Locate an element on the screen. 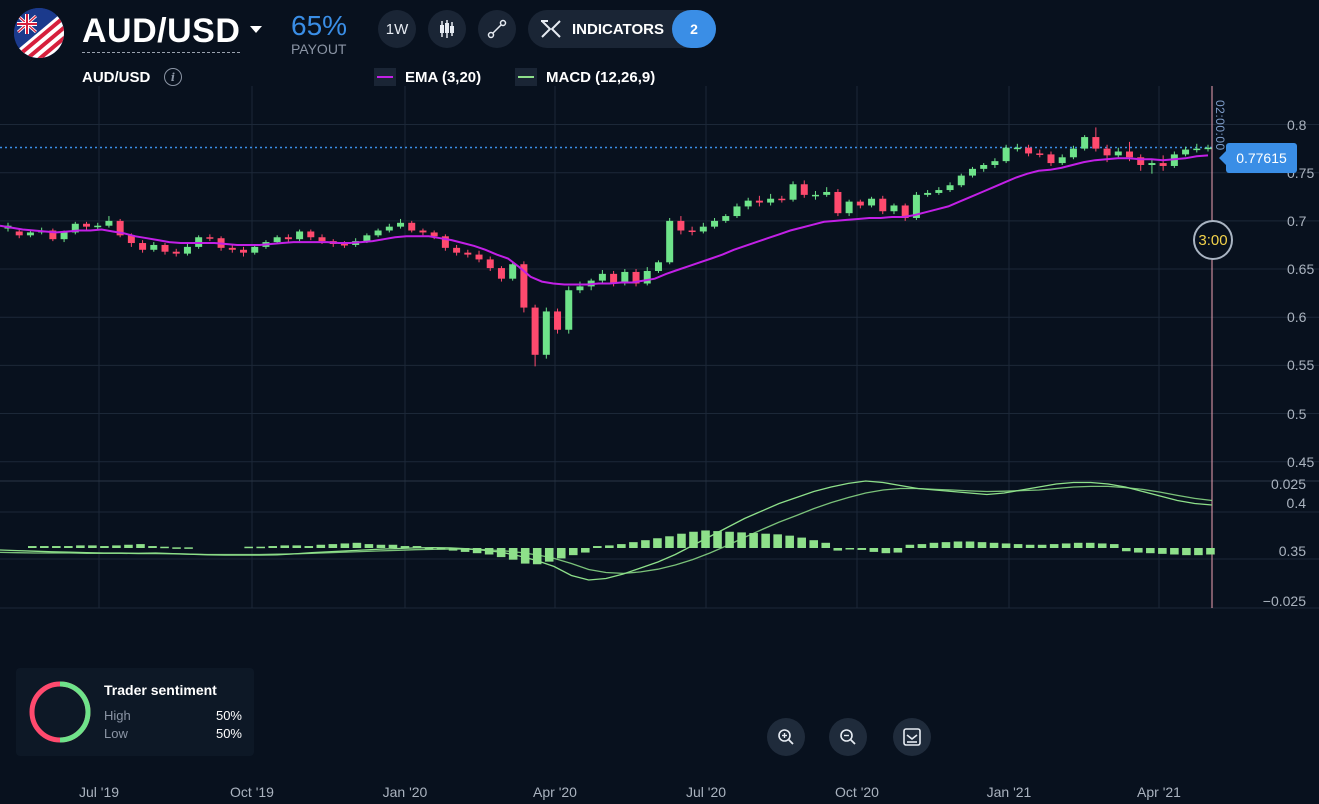 This screenshot has height=804, width=1319. aud-usd-flag-icon is located at coordinates (39, 33).